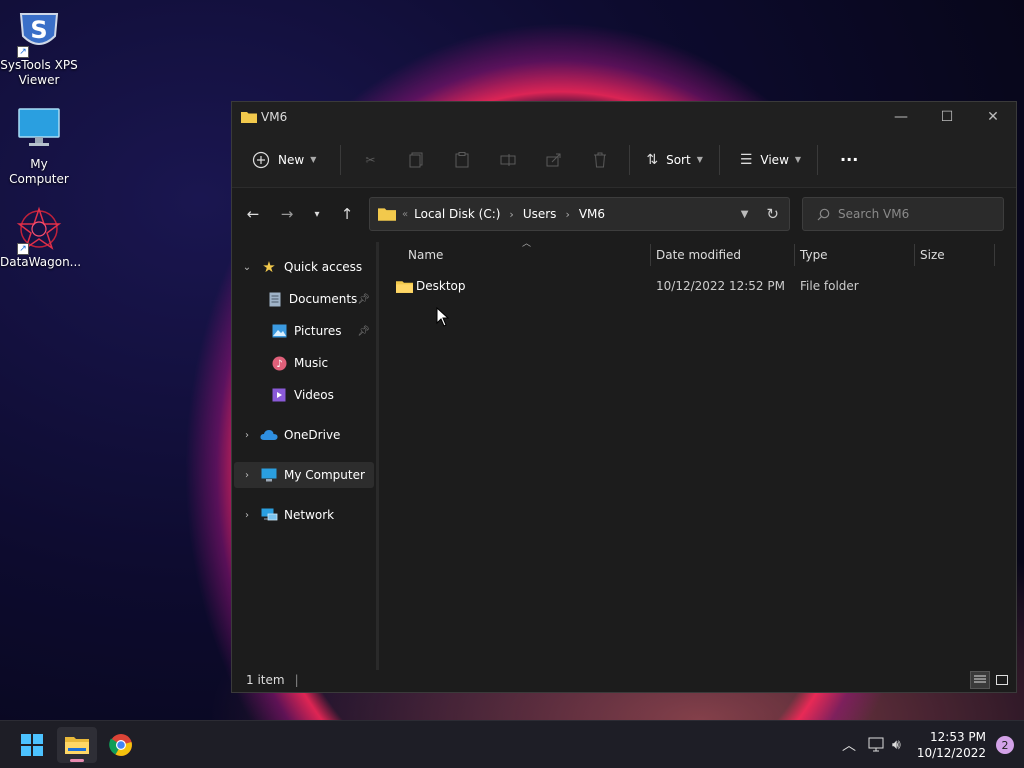  Describe the element at coordinates (253, 214) in the screenshot. I see `back-button: ←` at that location.